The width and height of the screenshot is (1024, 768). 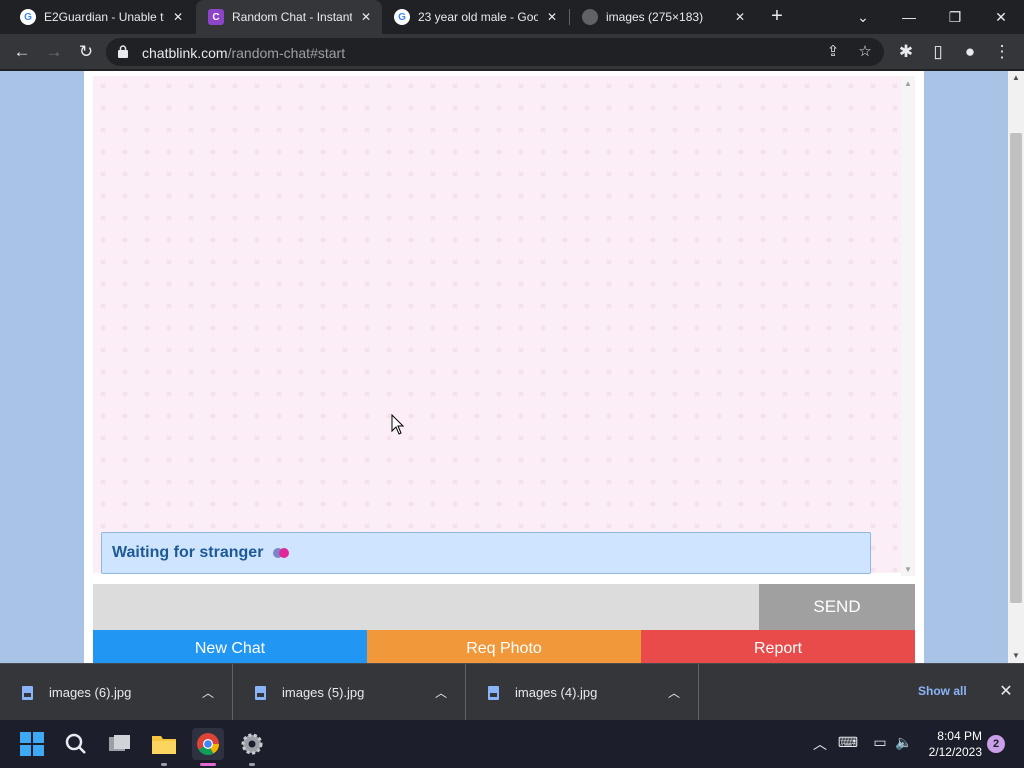 What do you see at coordinates (478, 17) in the screenshot?
I see `tab-title: 23 year old male - Goo` at bounding box center [478, 17].